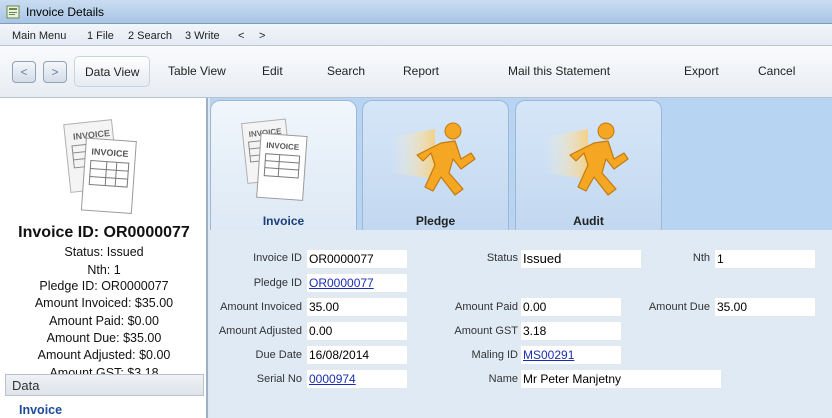 This screenshot has width=832, height=418. I want to click on report-button: Report, so click(421, 71).